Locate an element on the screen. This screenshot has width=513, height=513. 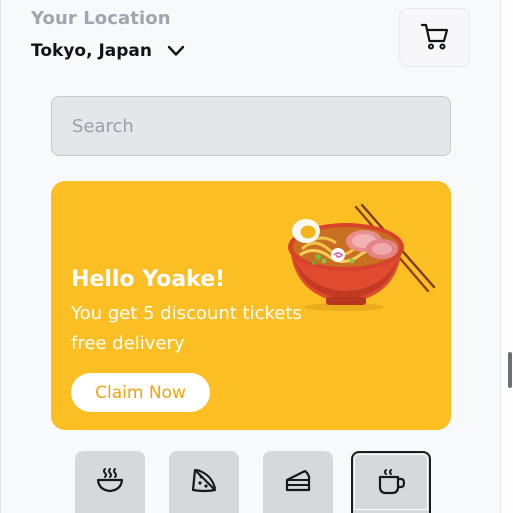
cart-button is located at coordinates (434, 37).